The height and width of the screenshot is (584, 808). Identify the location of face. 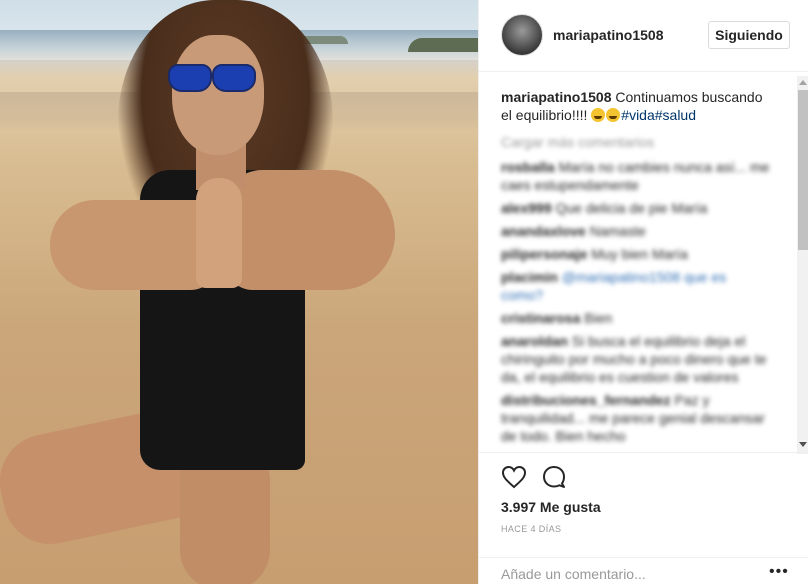
(218, 95).